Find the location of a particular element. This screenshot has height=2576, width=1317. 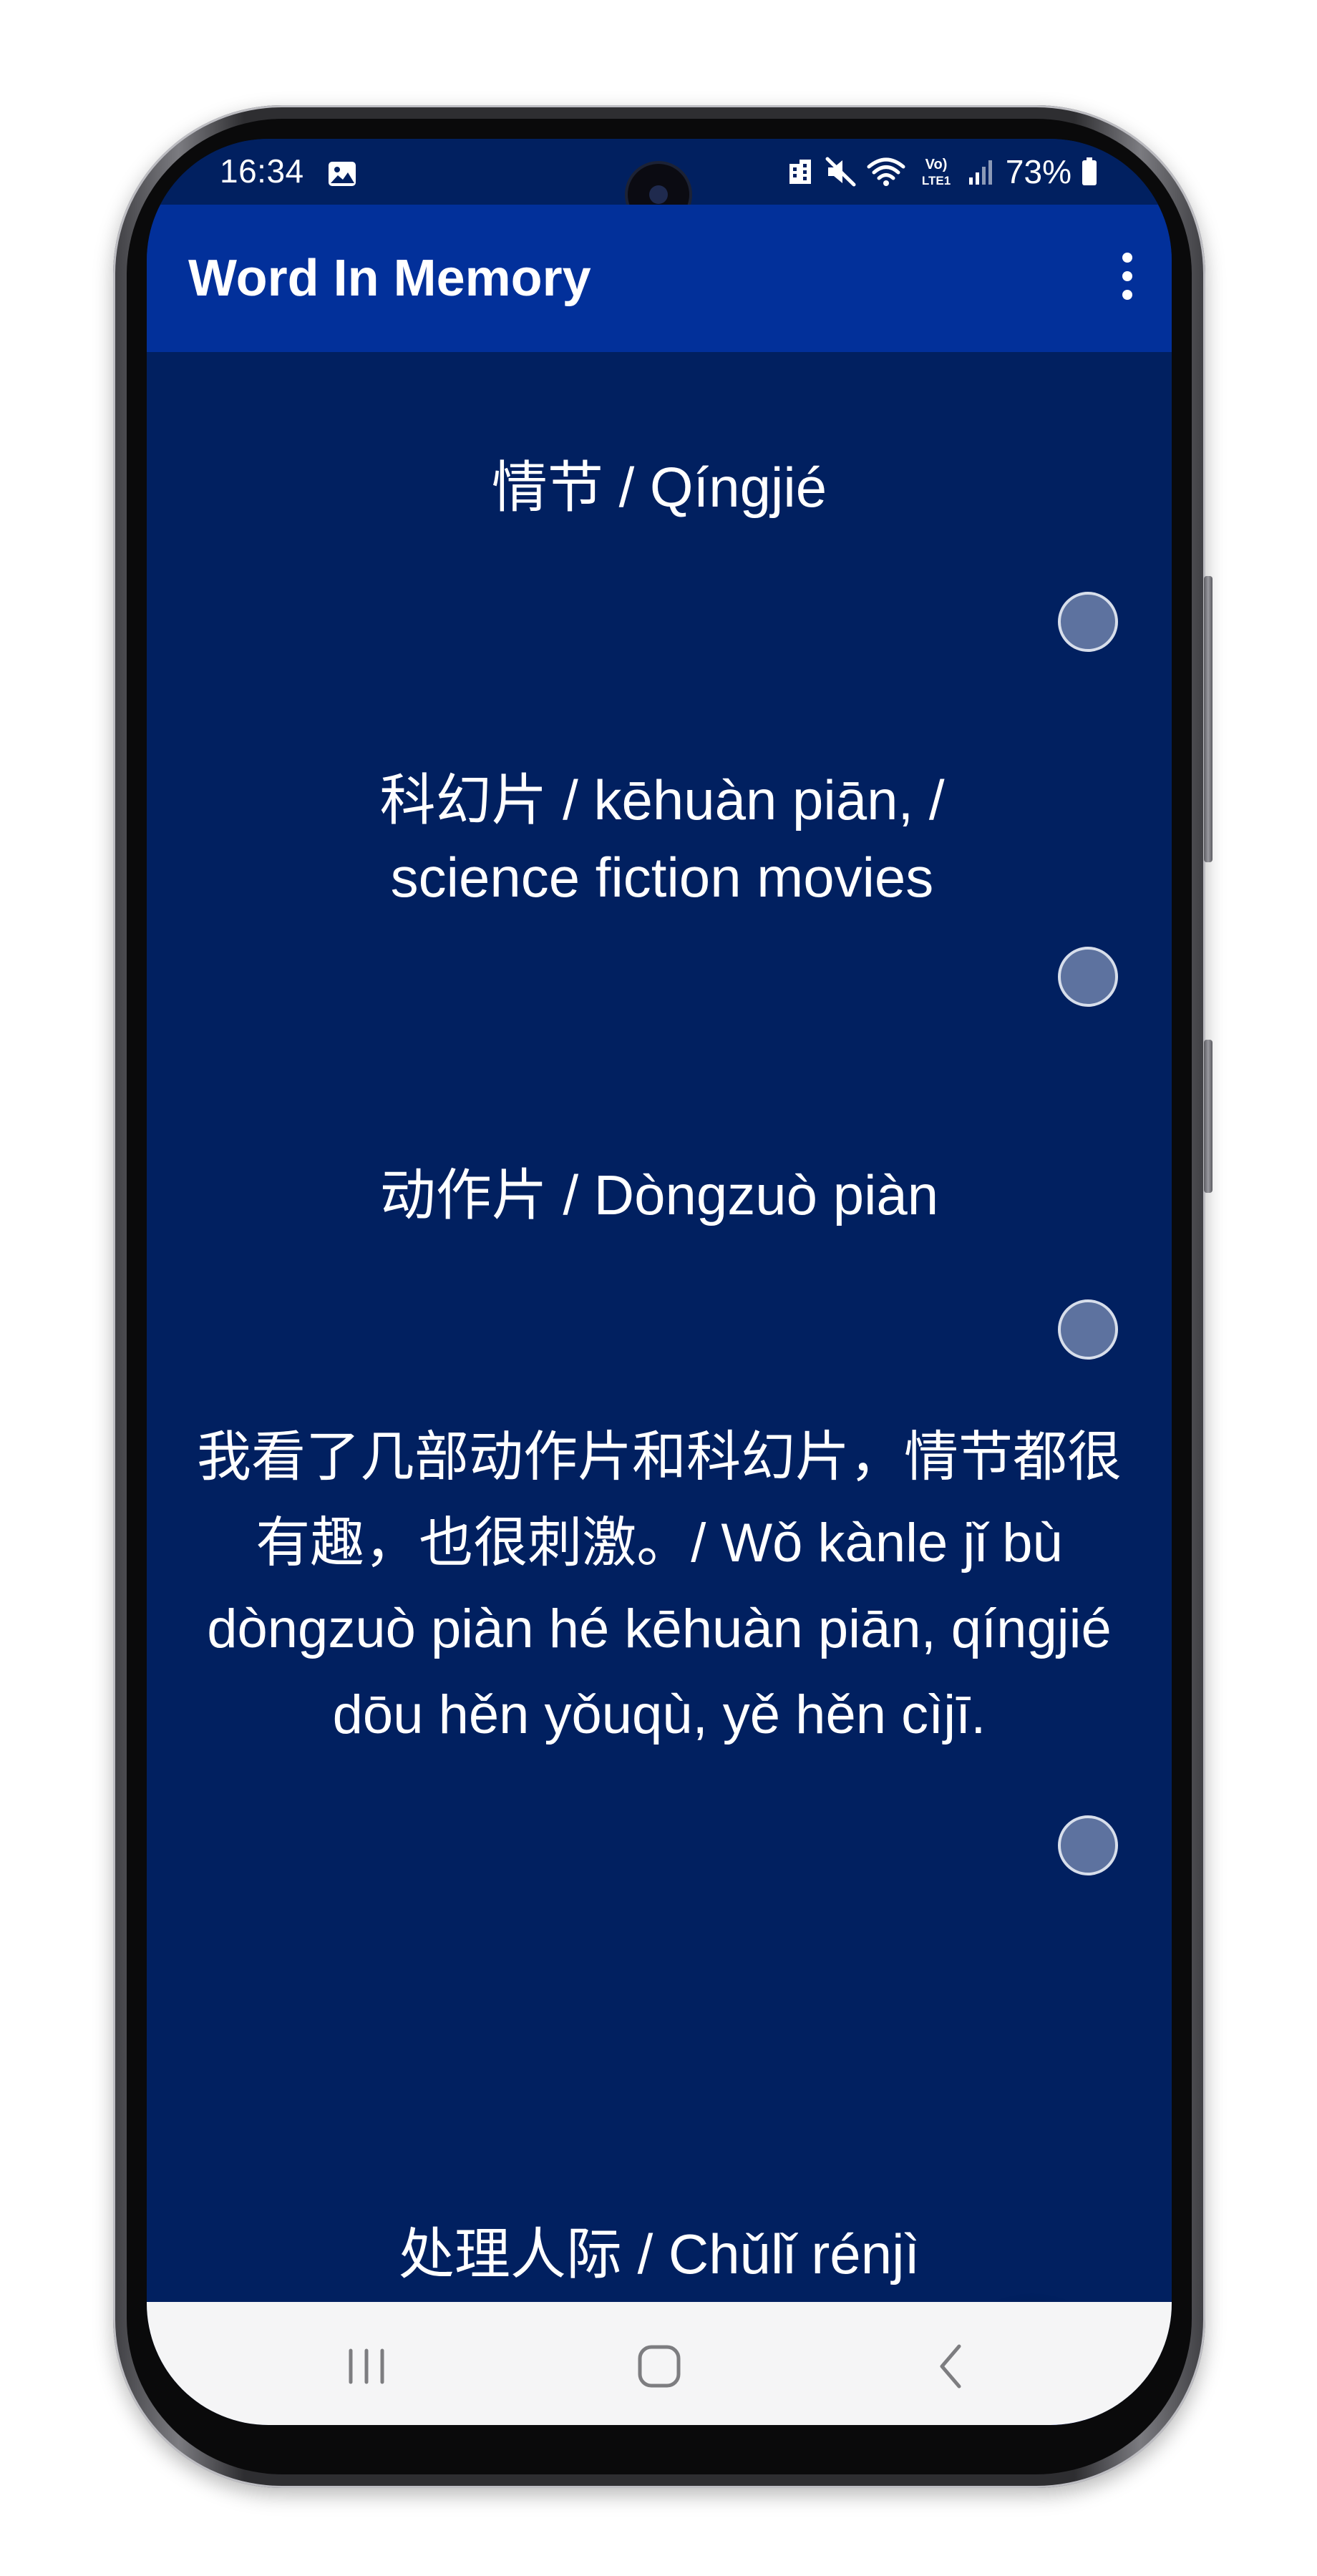

gallery-icon is located at coordinates (342, 174).